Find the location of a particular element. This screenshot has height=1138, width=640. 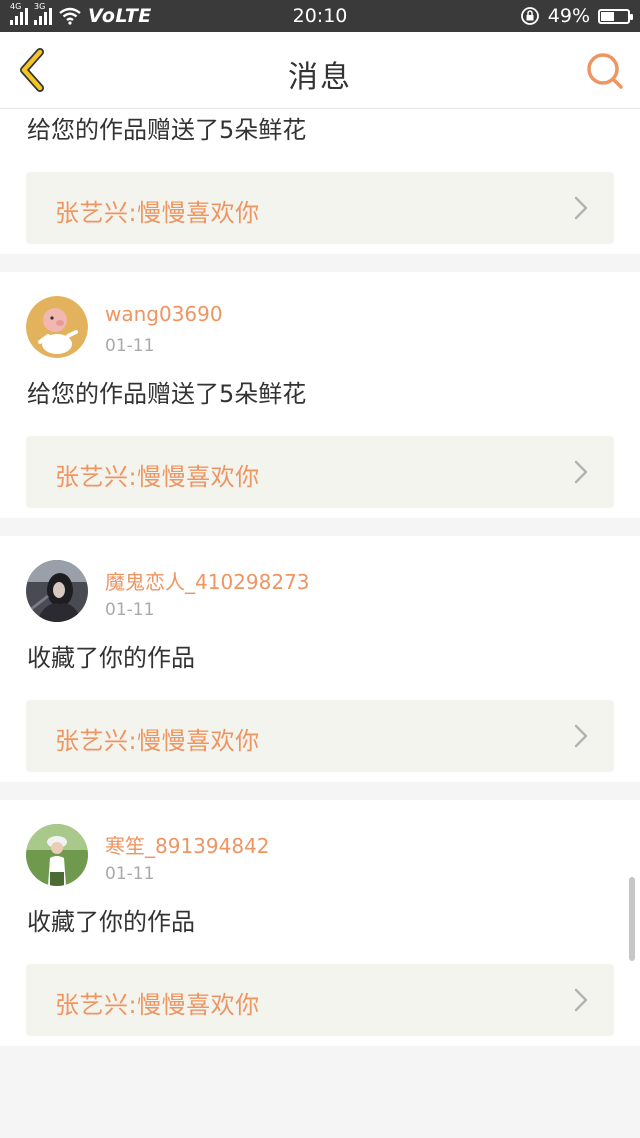

status-bar: 4G 3G VoLTE 20:10 49% is located at coordinates (320, 16).